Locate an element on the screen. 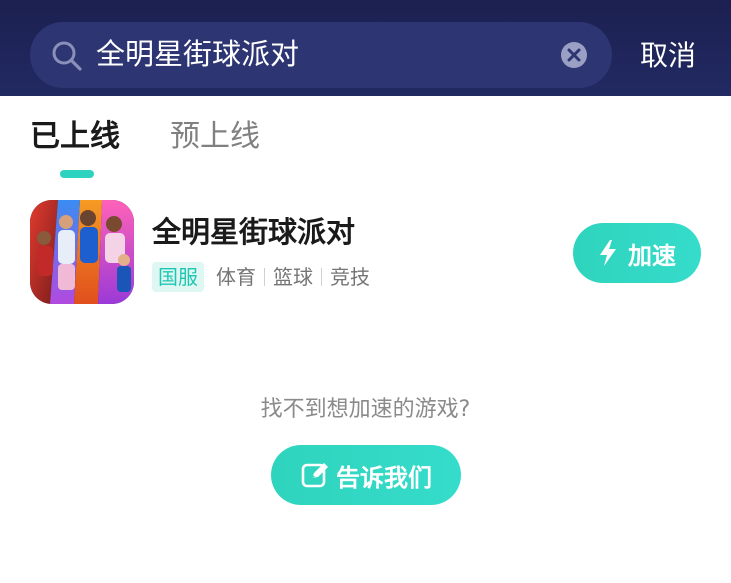  tell-us-button: 告诉我们 is located at coordinates (366, 475).